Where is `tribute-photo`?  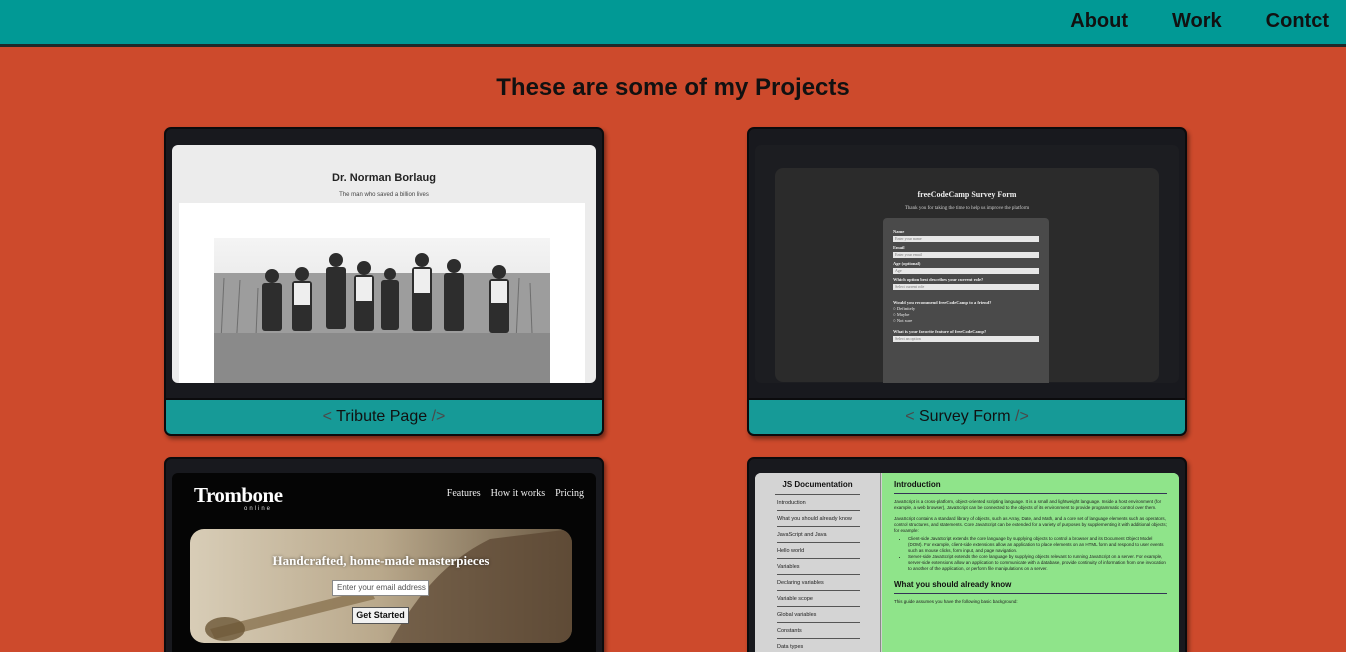
tribute-photo is located at coordinates (382, 310).